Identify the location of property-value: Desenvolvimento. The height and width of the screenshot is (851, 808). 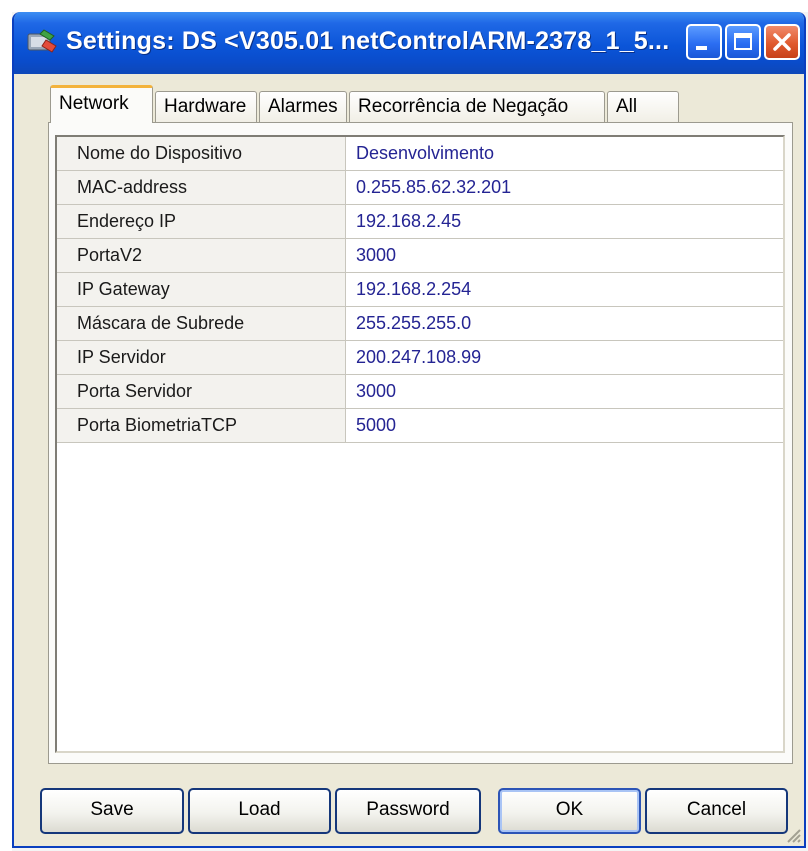
(564, 153).